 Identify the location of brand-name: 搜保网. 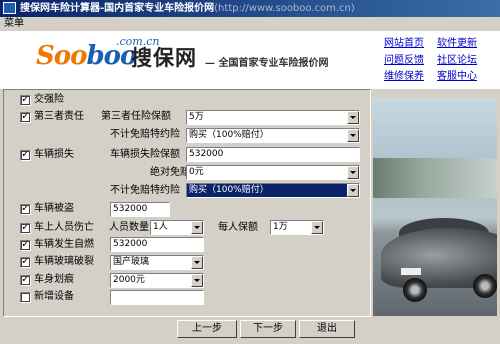
(164, 58).